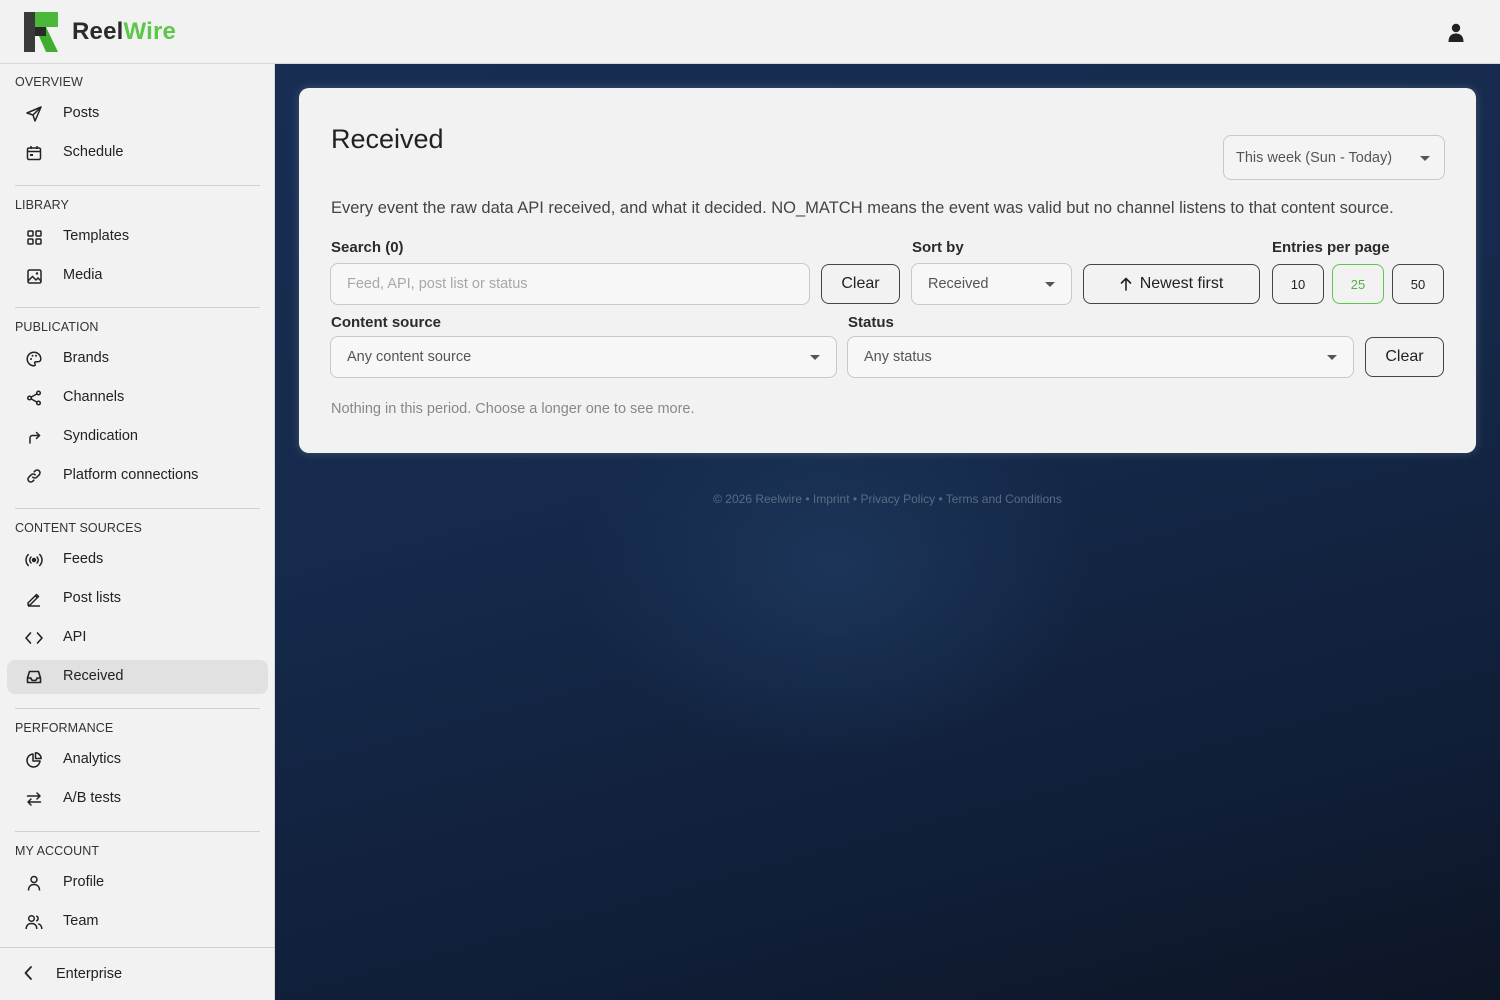 The image size is (1500, 1000). I want to click on sidebar-item-platform-connections: Platform connections, so click(137, 476).